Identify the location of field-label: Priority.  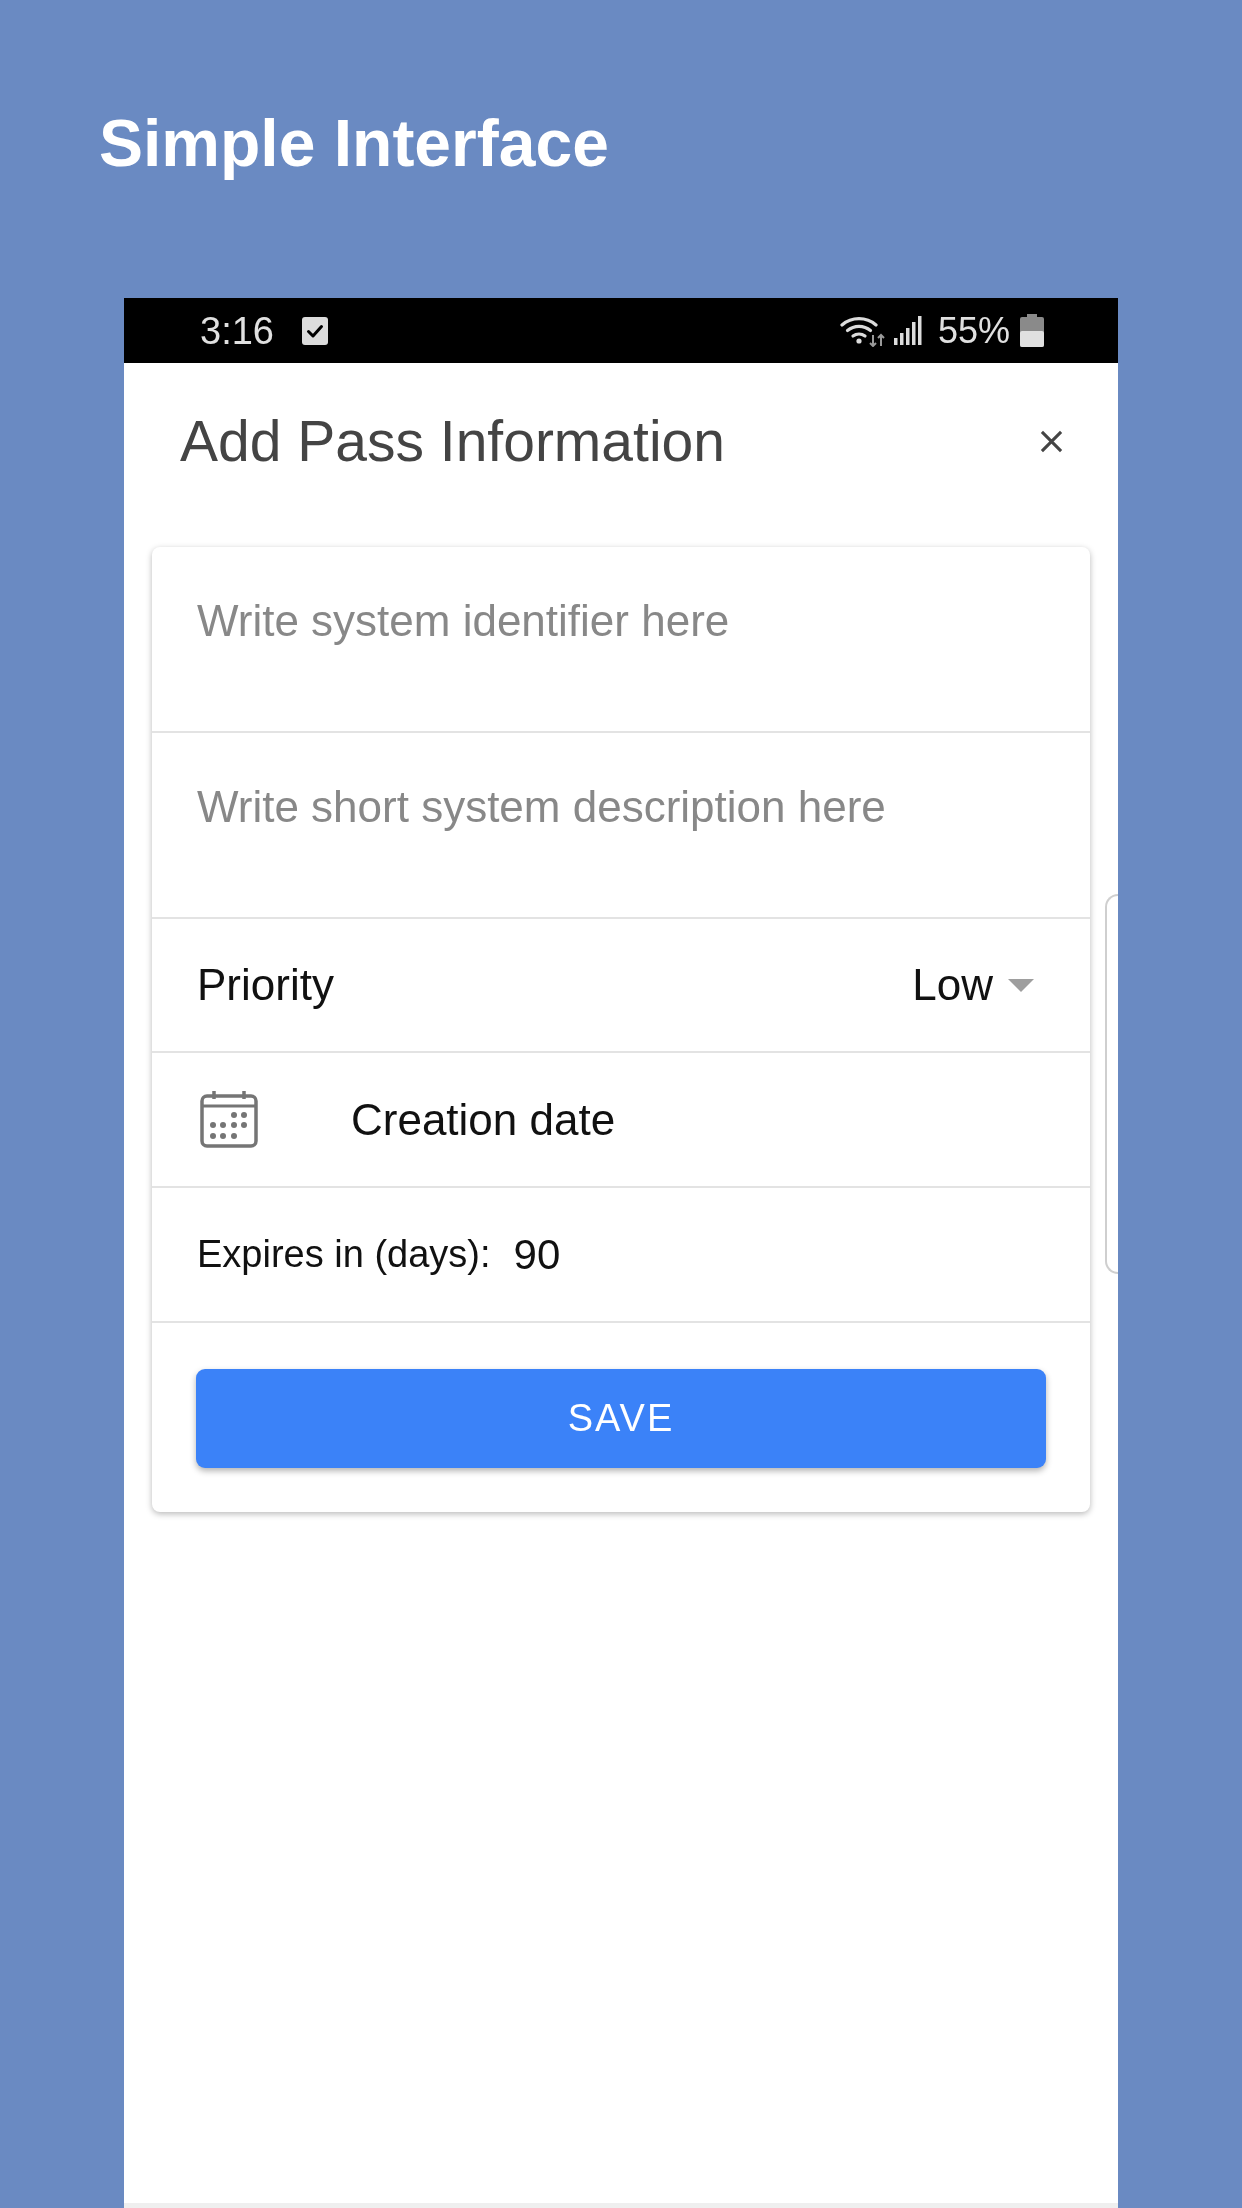
(265, 985).